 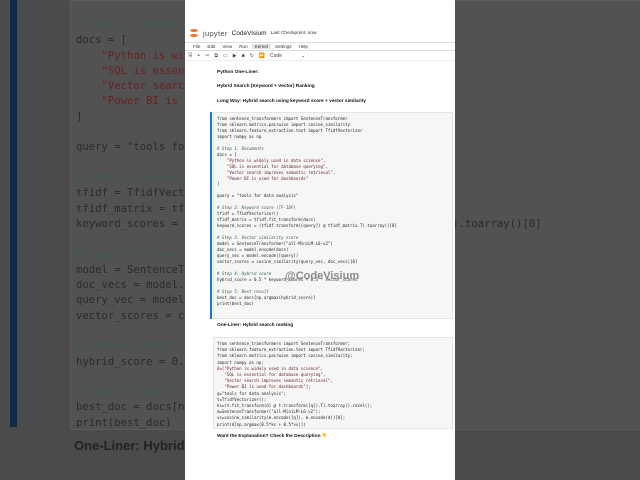 What do you see at coordinates (235, 56) in the screenshot?
I see `run-icon: ▶` at bounding box center [235, 56].